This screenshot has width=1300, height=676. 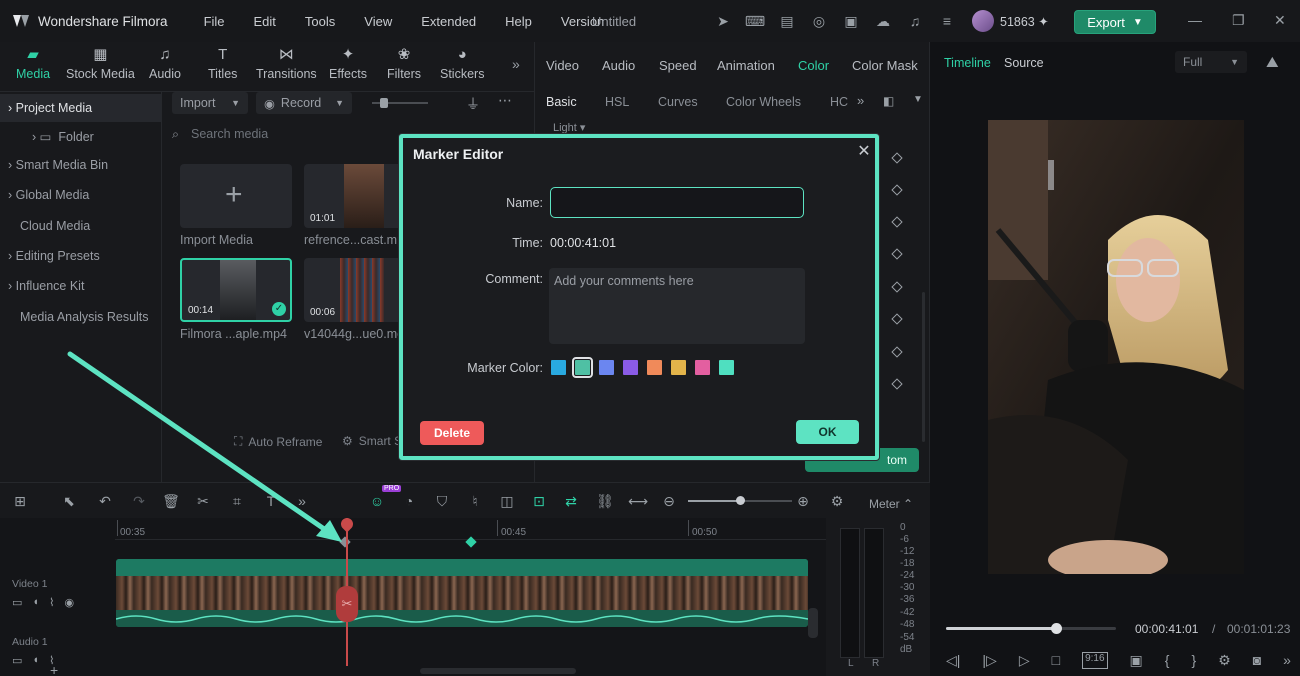 I want to click on close-icon: ✕, so click(x=864, y=152).